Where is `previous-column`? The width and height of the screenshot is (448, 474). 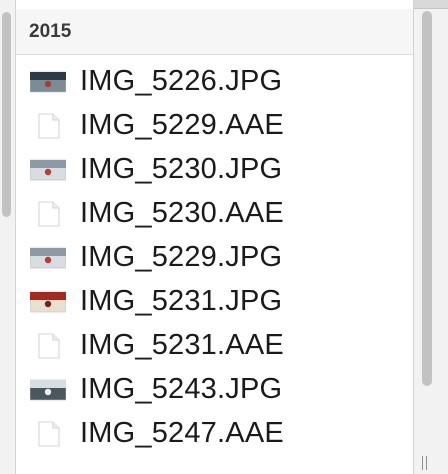 previous-column is located at coordinates (8, 237).